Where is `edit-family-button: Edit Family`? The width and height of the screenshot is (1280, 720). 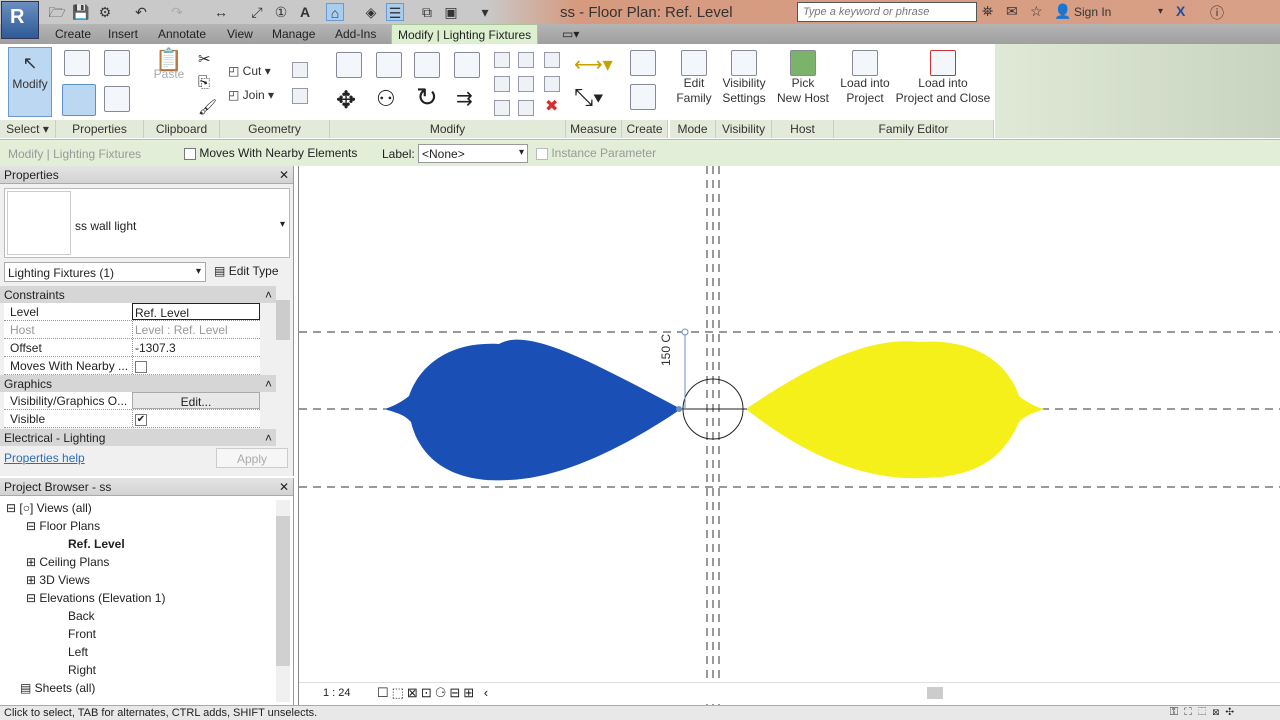 edit-family-button: Edit Family is located at coordinates (694, 78).